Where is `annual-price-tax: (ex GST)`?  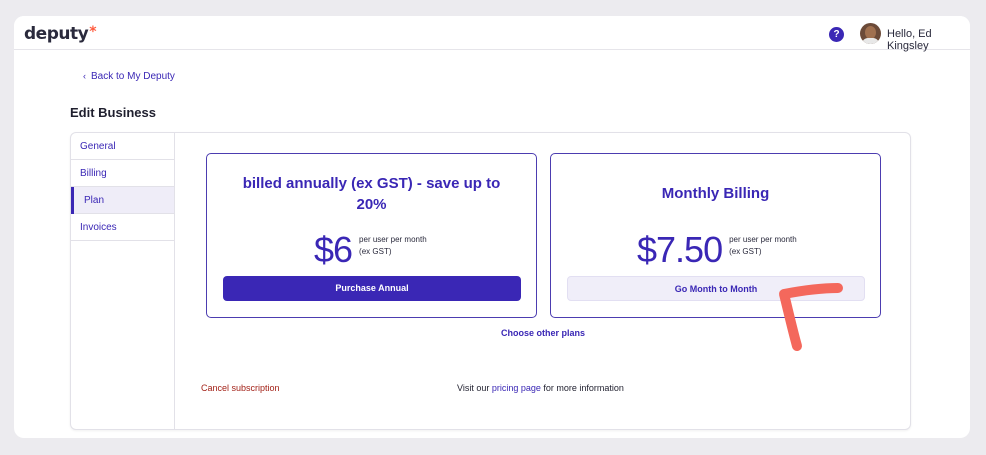 annual-price-tax: (ex GST) is located at coordinates (375, 251).